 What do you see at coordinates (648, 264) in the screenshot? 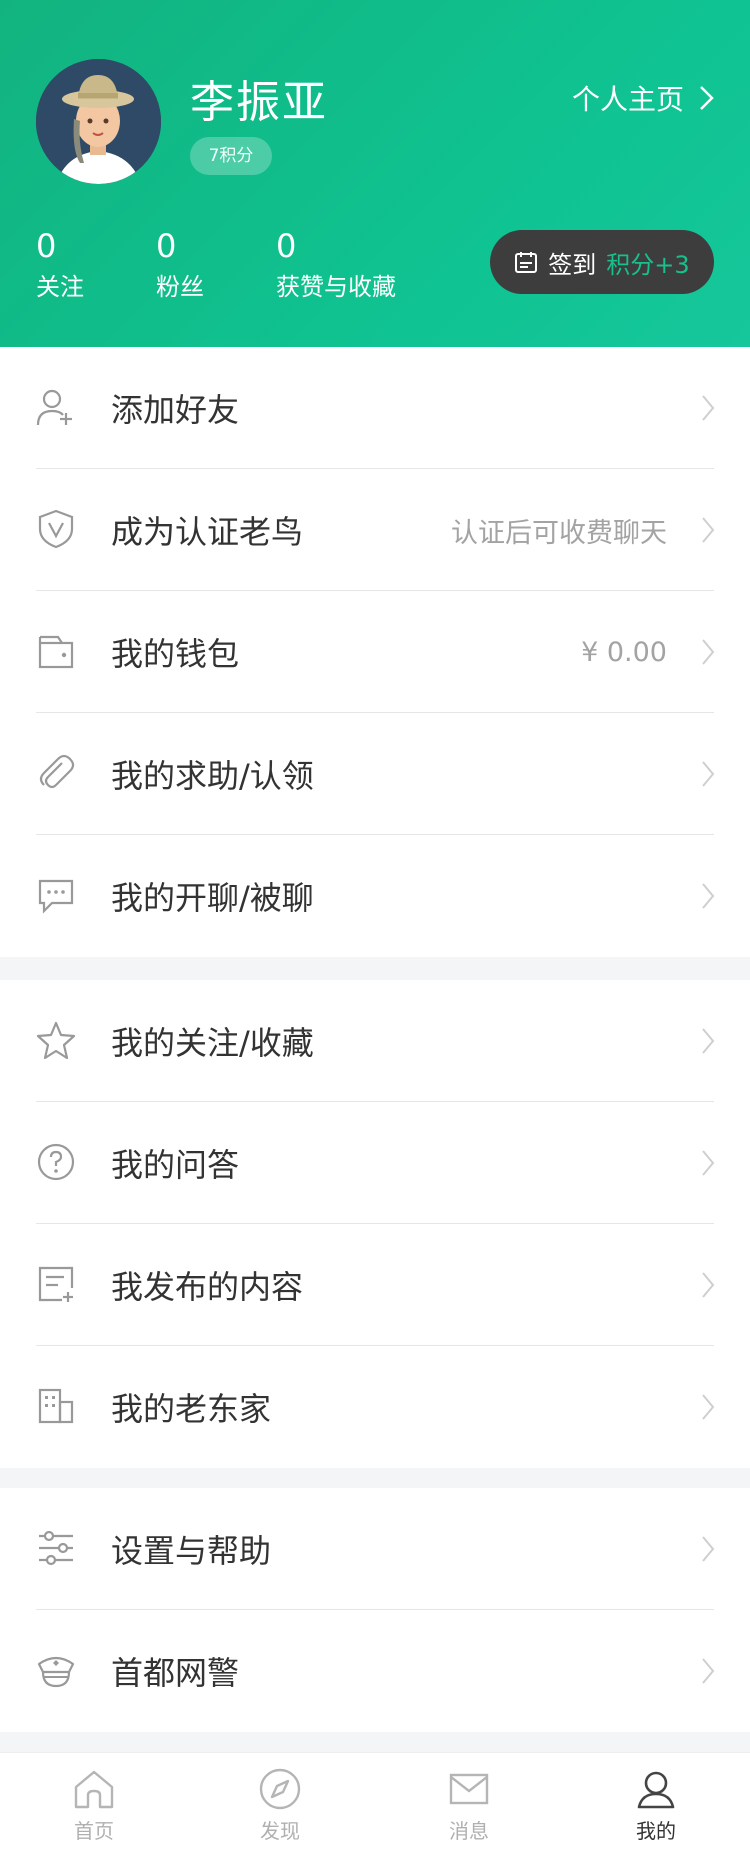
I see `checkin-reward: 积分+3` at bounding box center [648, 264].